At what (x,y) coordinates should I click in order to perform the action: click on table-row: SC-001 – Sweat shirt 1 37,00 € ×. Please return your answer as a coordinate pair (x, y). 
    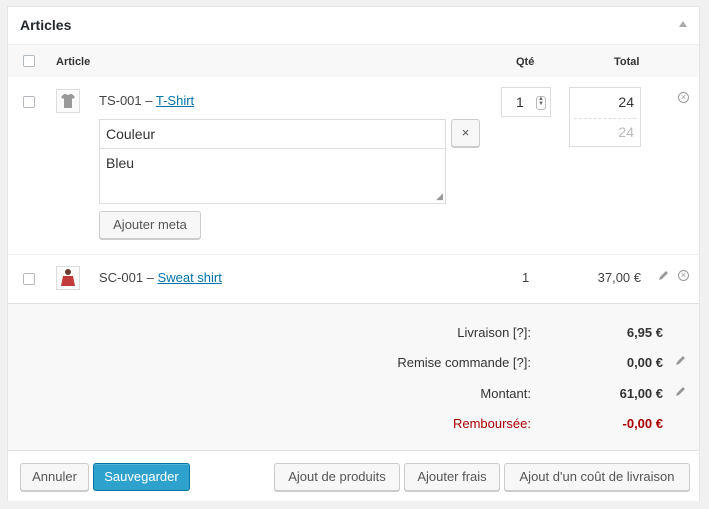
    Looking at the image, I should click on (353, 279).